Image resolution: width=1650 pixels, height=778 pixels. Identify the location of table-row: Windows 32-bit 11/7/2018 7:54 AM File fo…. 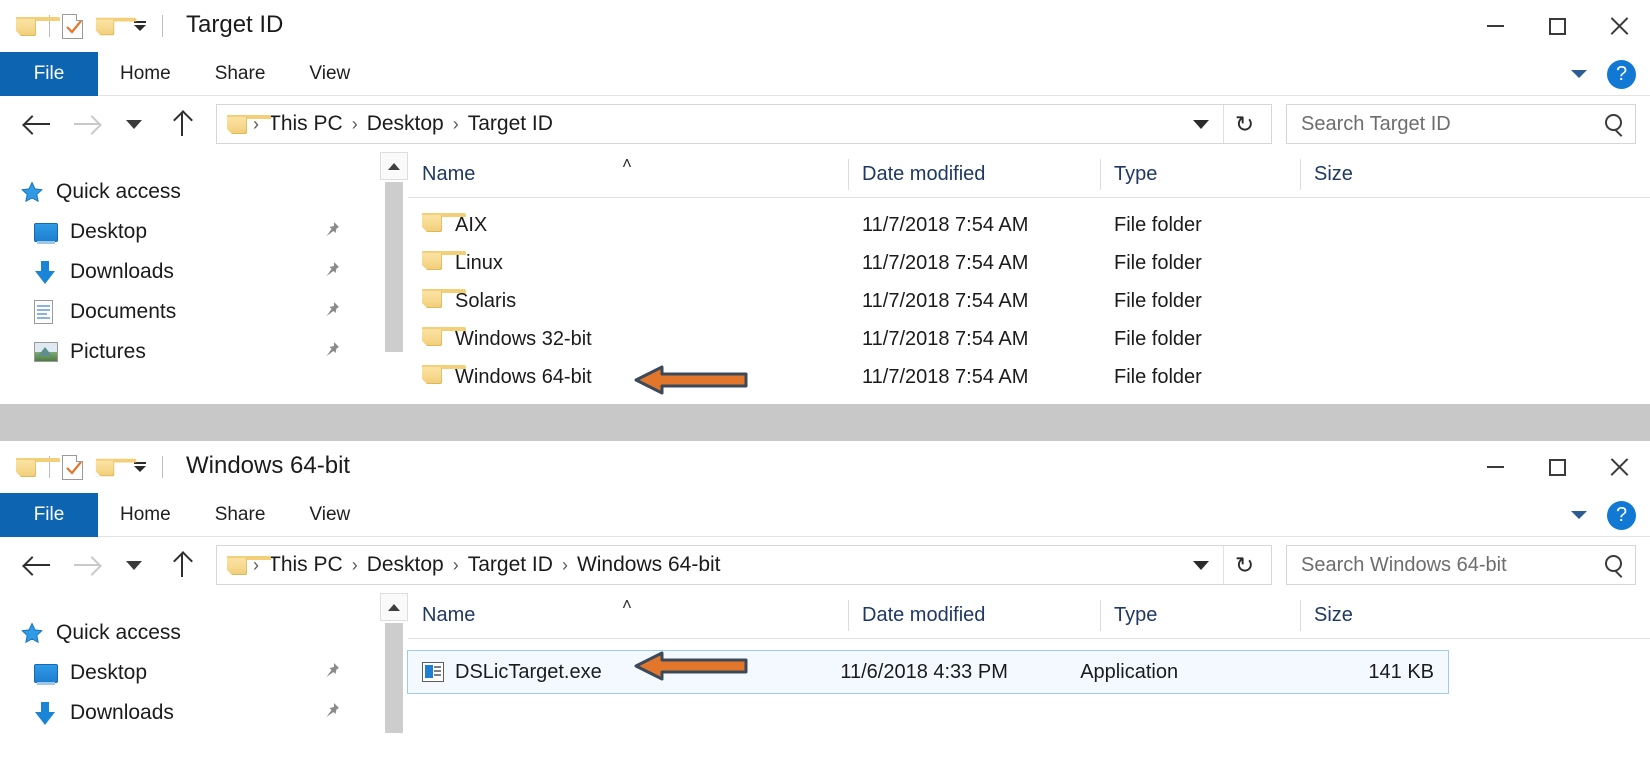
(1029, 339).